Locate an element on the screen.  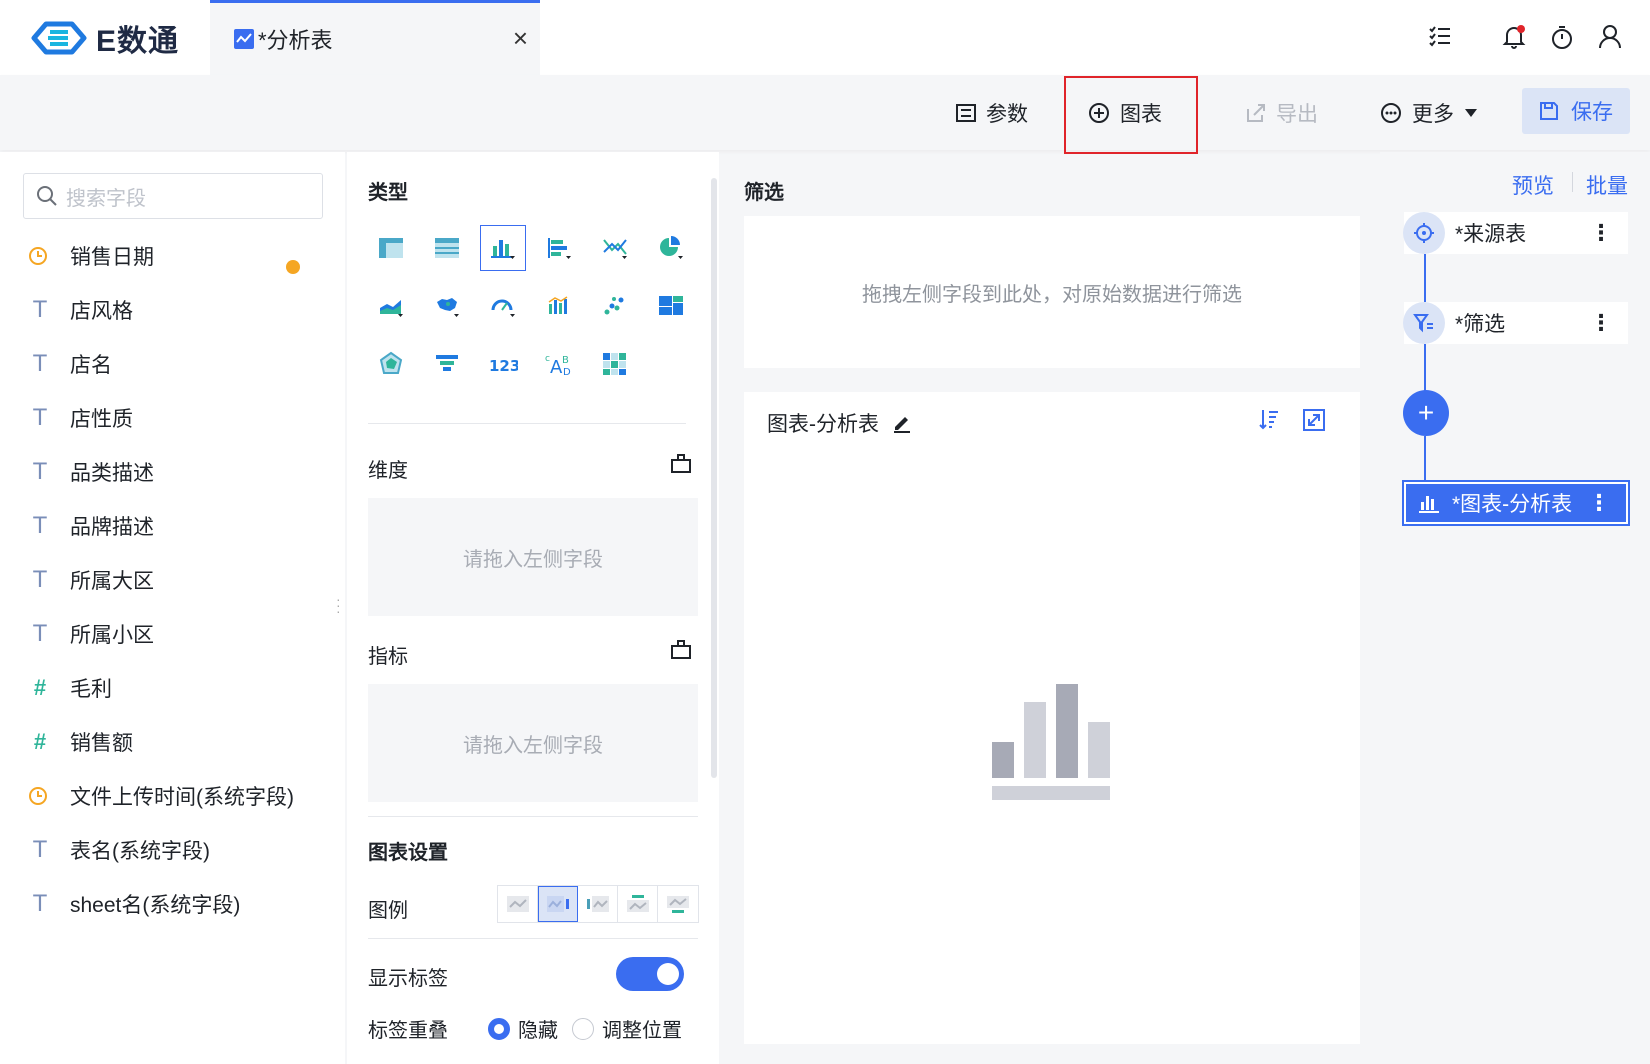
field-item: Tsheet名(系统字段) is located at coordinates (134, 904).